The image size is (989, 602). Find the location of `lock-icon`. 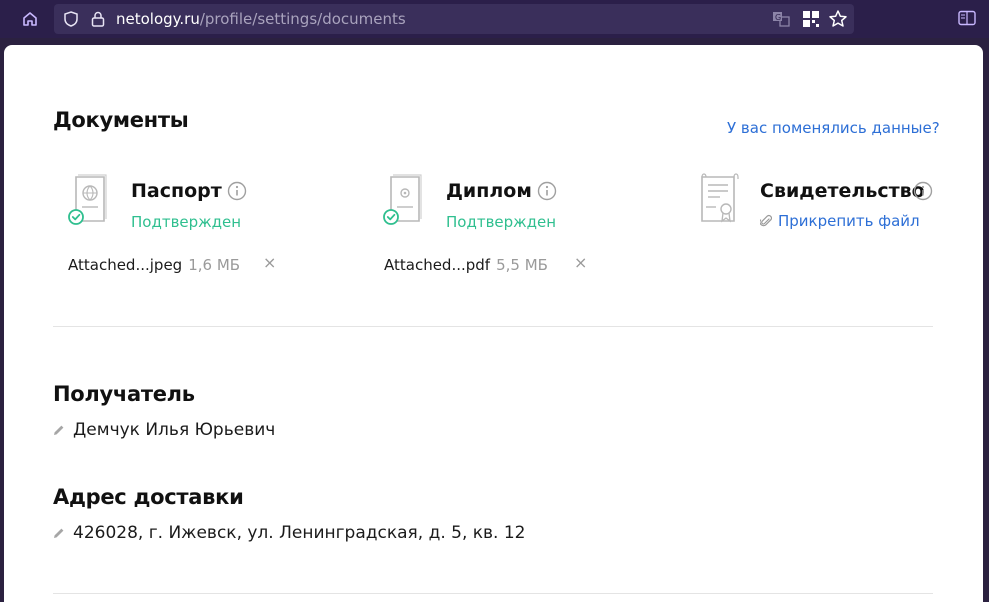

lock-icon is located at coordinates (98, 19).